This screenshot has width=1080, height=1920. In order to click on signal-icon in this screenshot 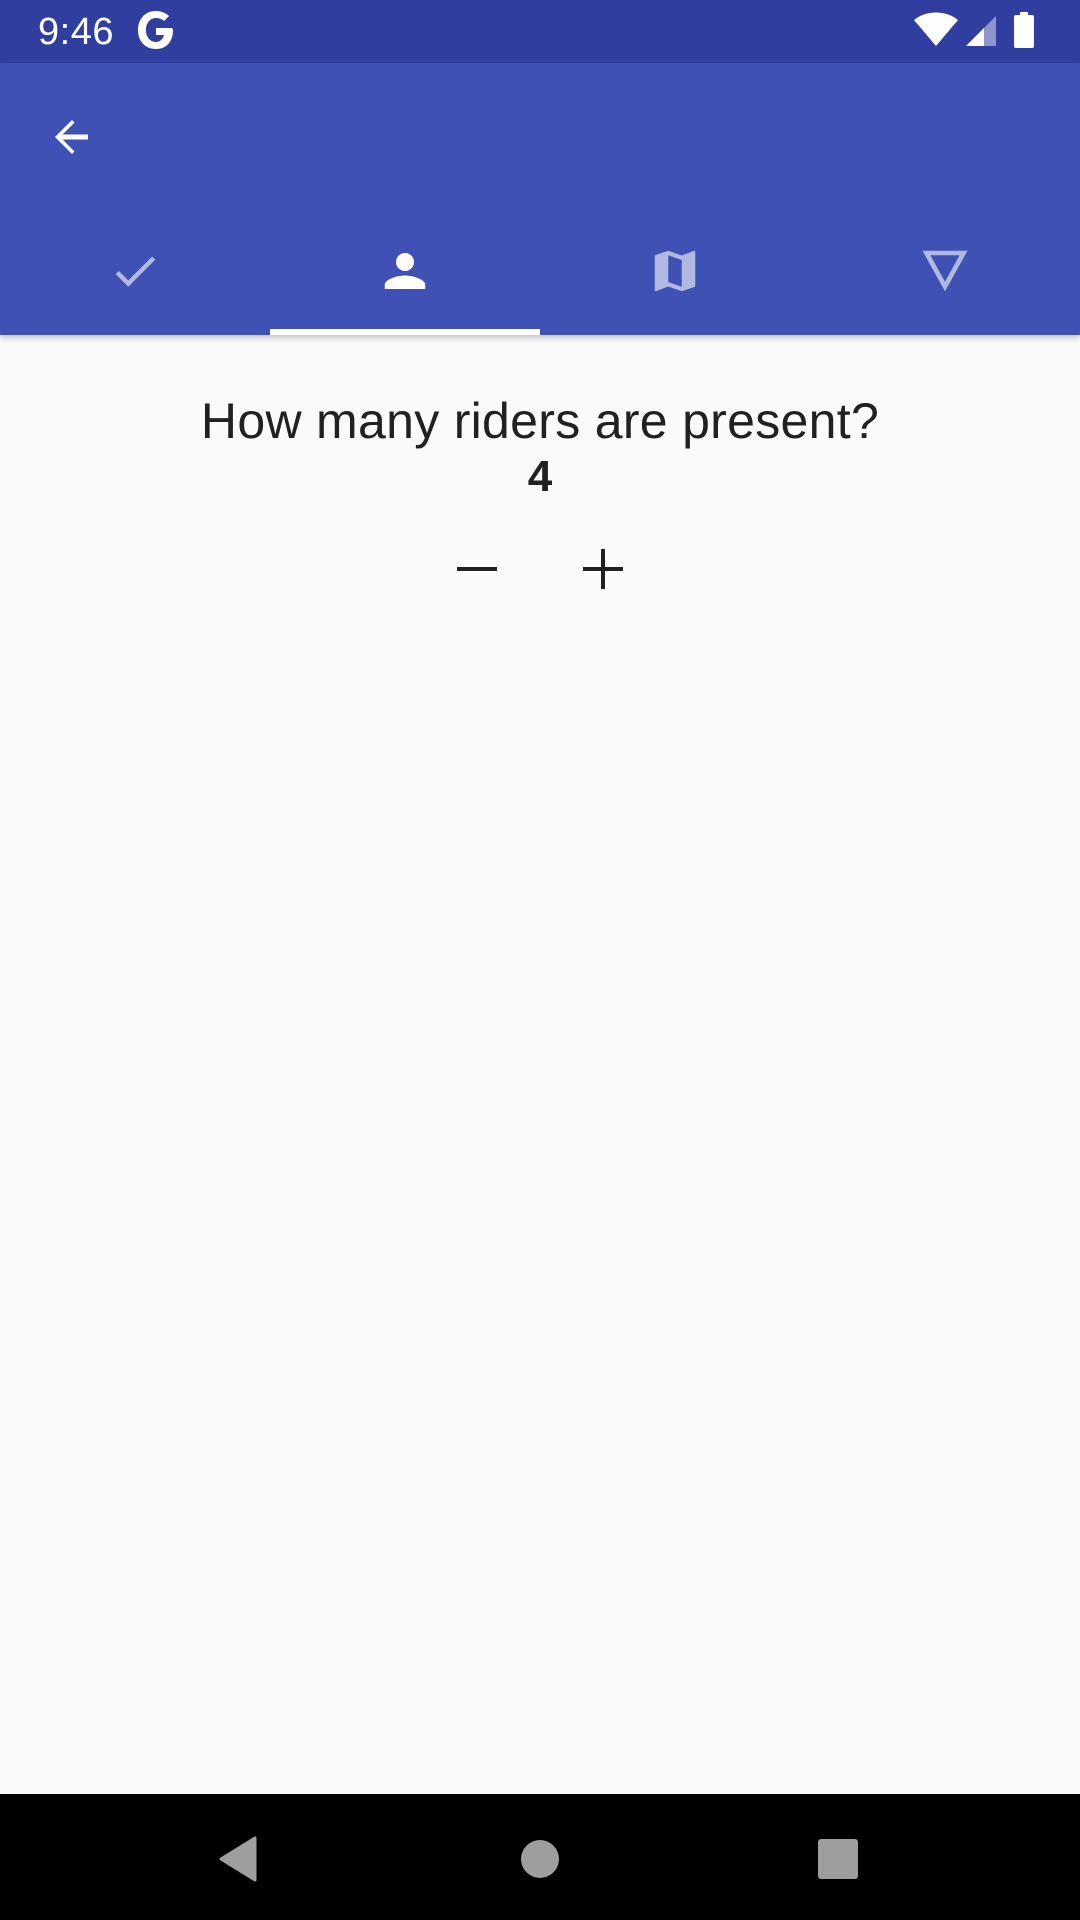, I will do `click(981, 31)`.